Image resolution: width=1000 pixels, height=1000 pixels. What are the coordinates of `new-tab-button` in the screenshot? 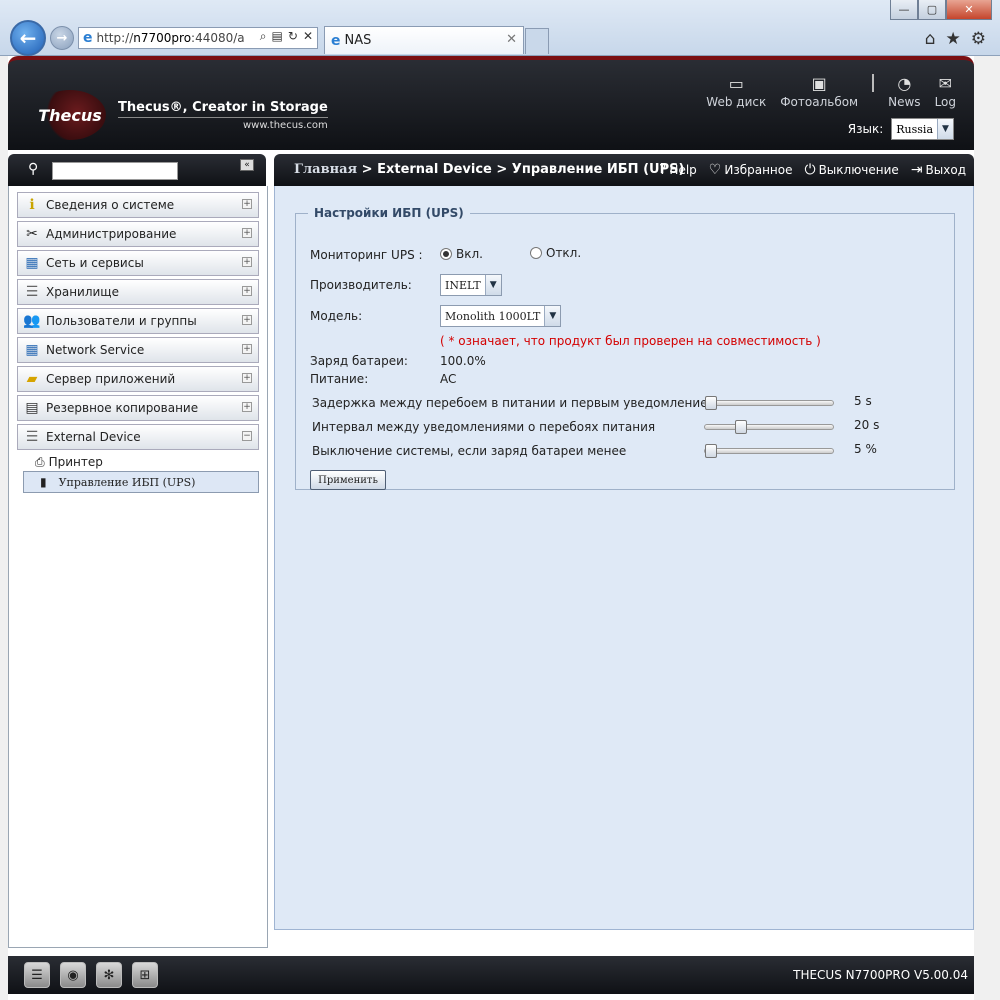 It's located at (537, 41).